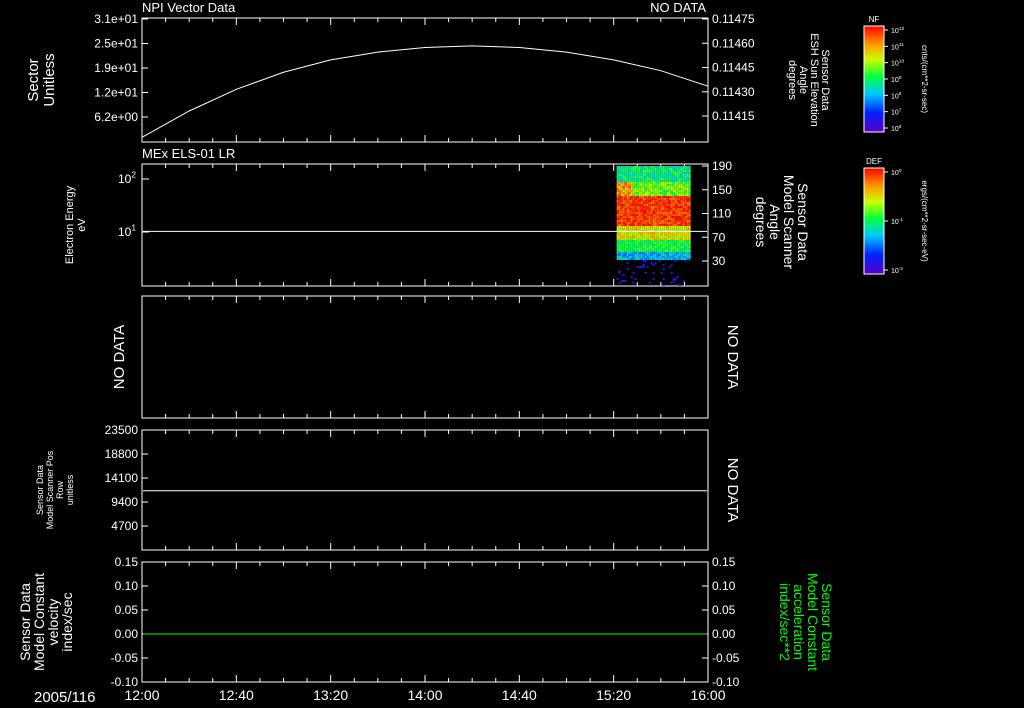 Image resolution: width=1024 pixels, height=708 pixels. I want to click on date-label: 2005/116, so click(64, 697).